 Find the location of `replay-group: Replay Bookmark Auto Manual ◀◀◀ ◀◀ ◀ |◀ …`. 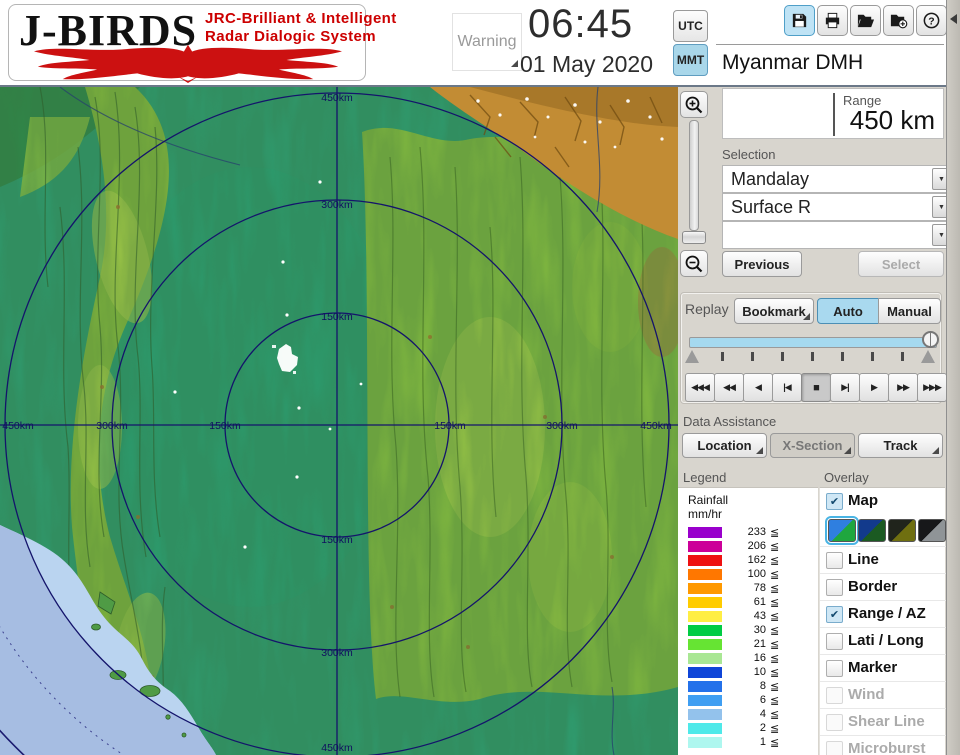

replay-group: Replay Bookmark Auto Manual ◀◀◀ ◀◀ ◀ |◀ … is located at coordinates (813, 348).